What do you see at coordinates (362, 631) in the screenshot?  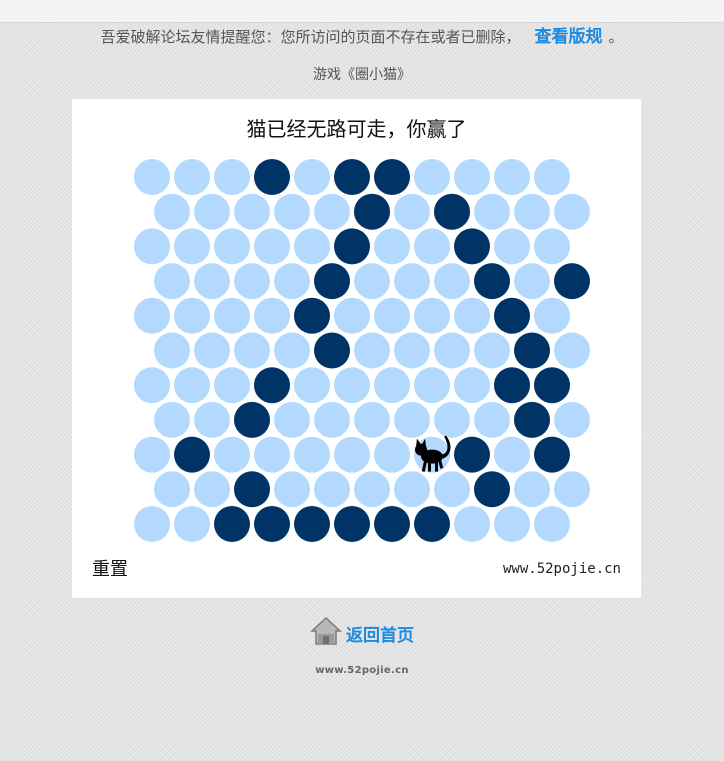 I see `back-home-link: 返回首页` at bounding box center [362, 631].